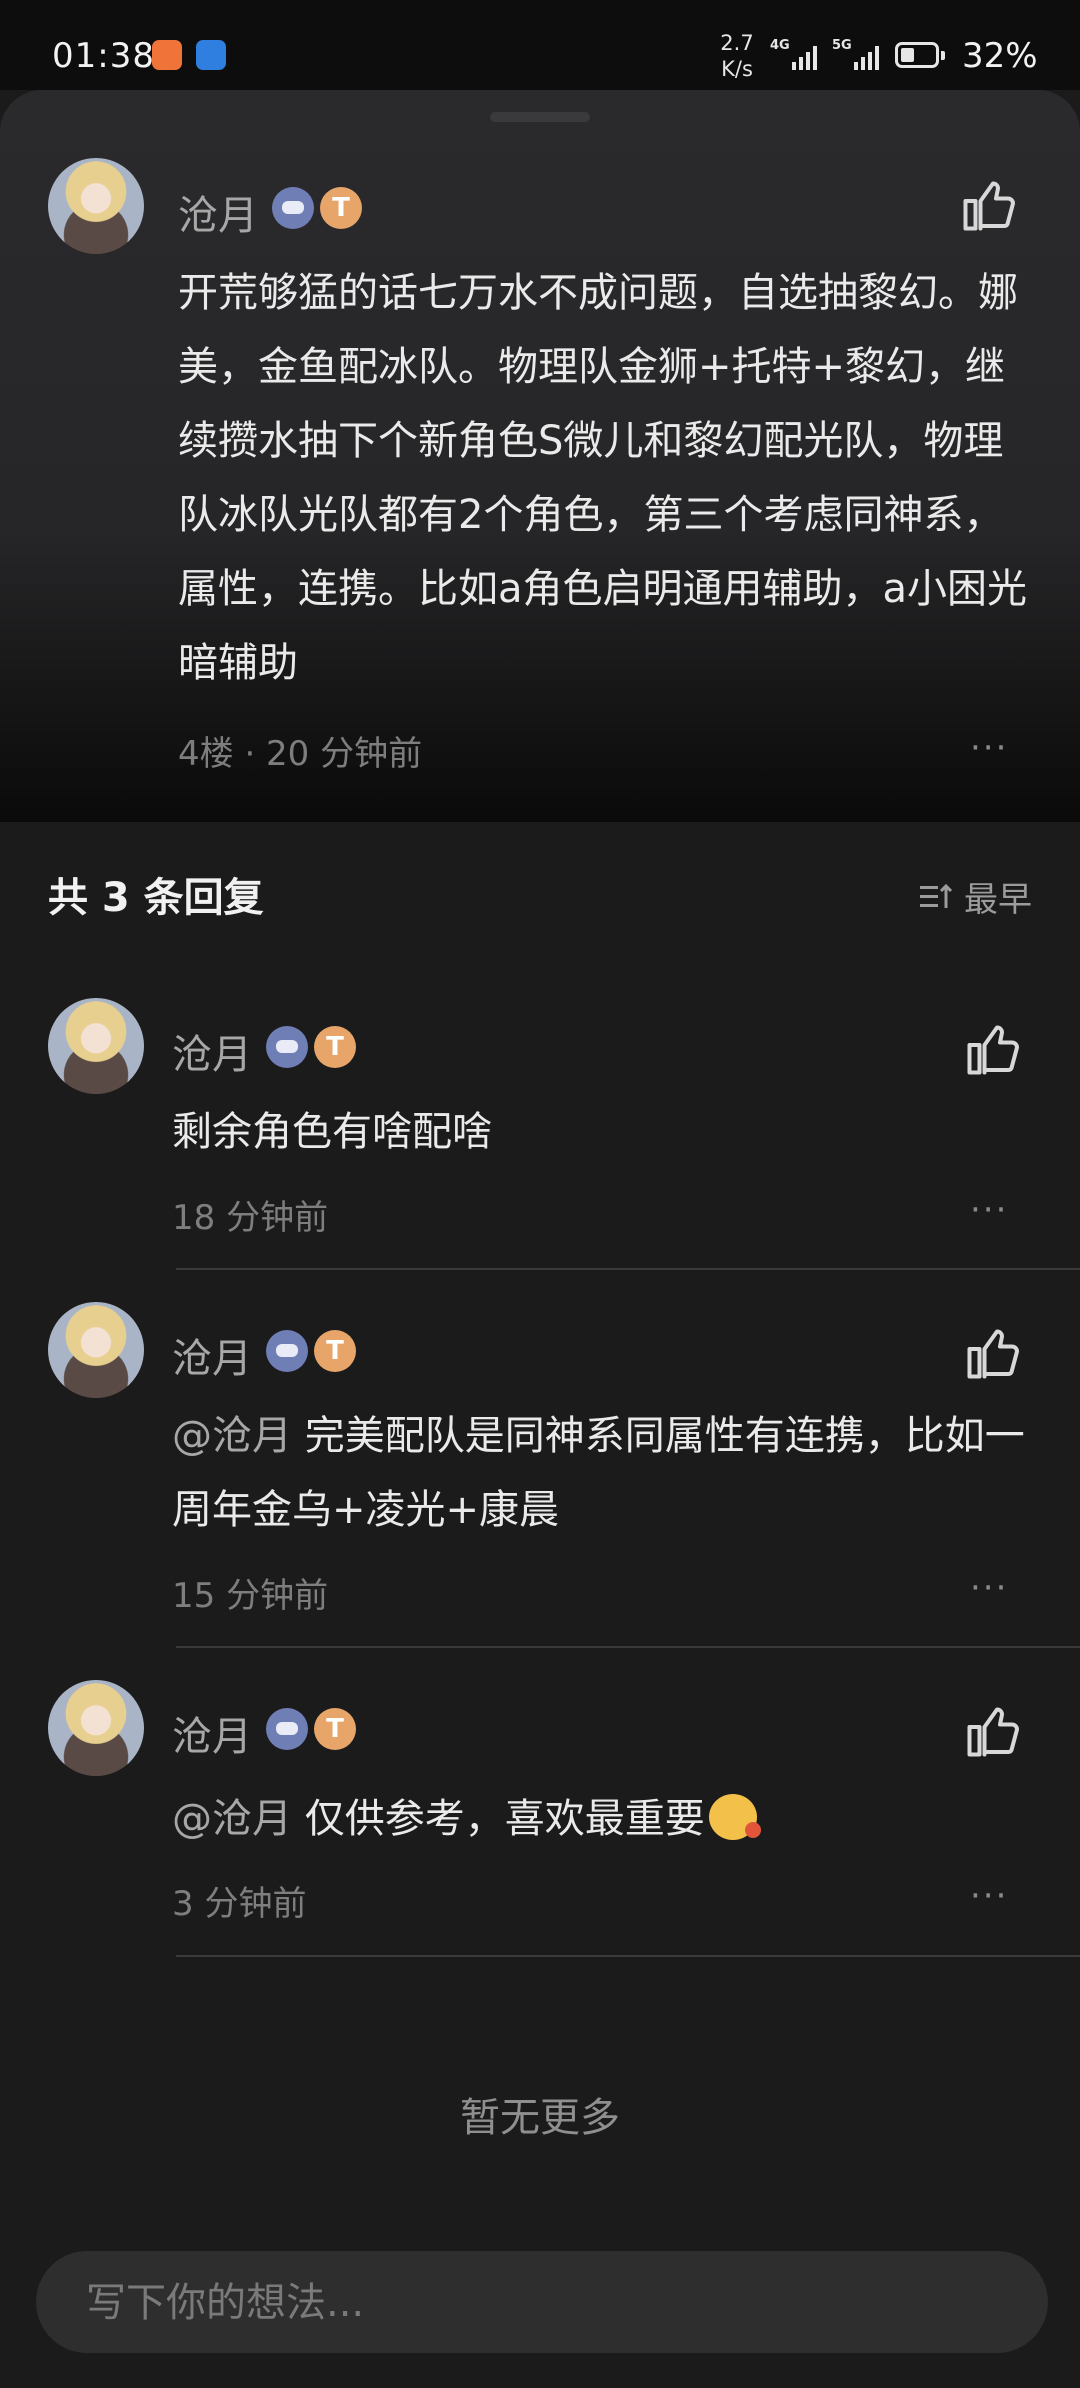 The image size is (1080, 2388). Describe the element at coordinates (780, 45) in the screenshot. I see `network-type-4g: 4G` at that location.